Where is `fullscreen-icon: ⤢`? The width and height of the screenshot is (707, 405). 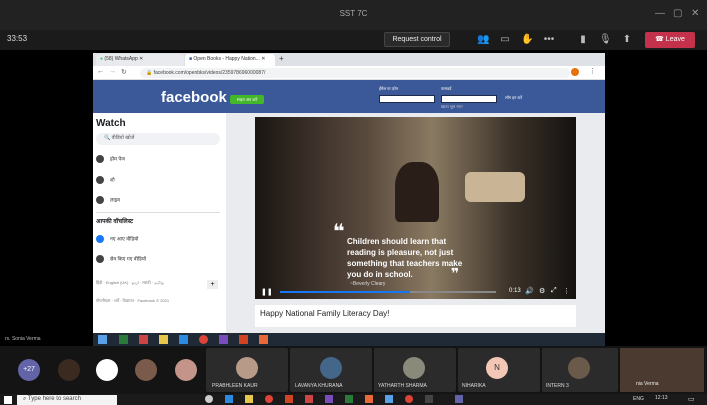 fullscreen-icon: ⤢ is located at coordinates (554, 291).